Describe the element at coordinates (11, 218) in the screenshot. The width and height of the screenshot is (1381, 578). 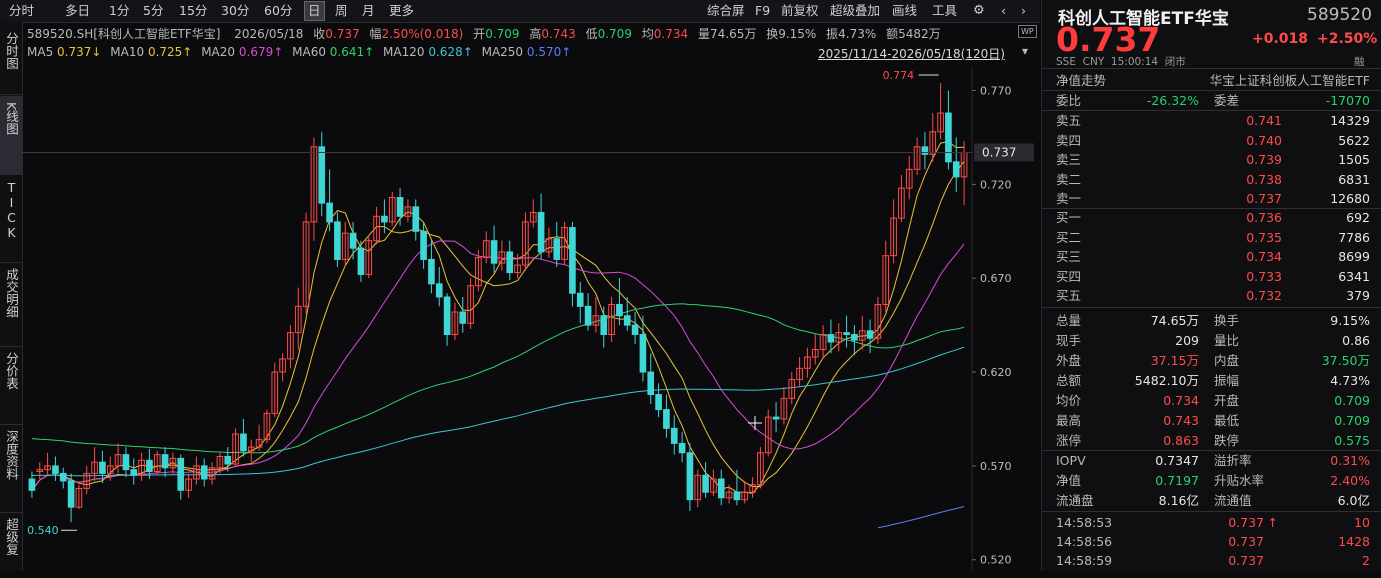
I see `side-tab-tick: TICK` at that location.